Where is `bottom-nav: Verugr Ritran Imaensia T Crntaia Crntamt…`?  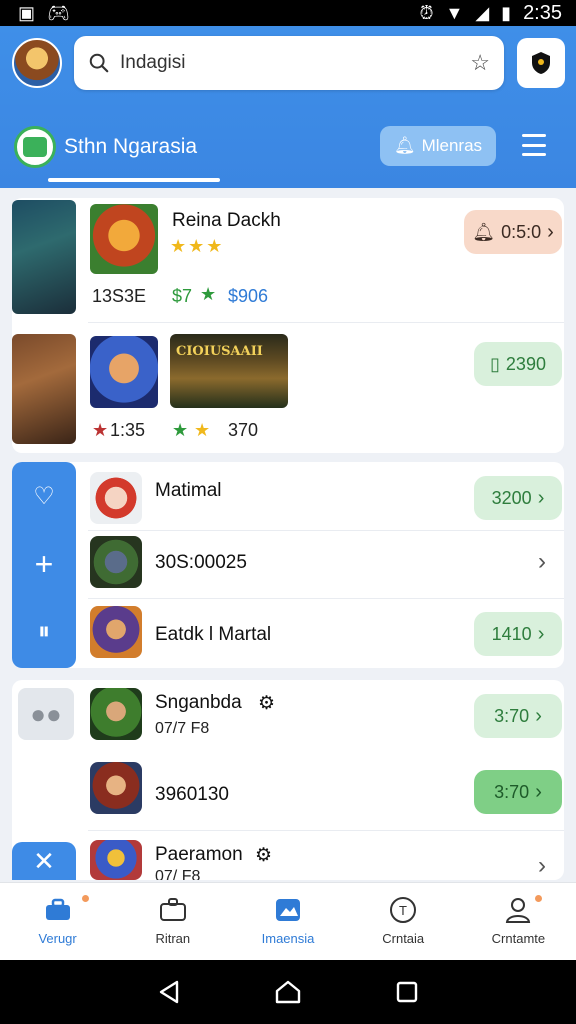
bottom-nav: Verugr Ritran Imaensia T Crntaia Crntamt… is located at coordinates (288, 921).